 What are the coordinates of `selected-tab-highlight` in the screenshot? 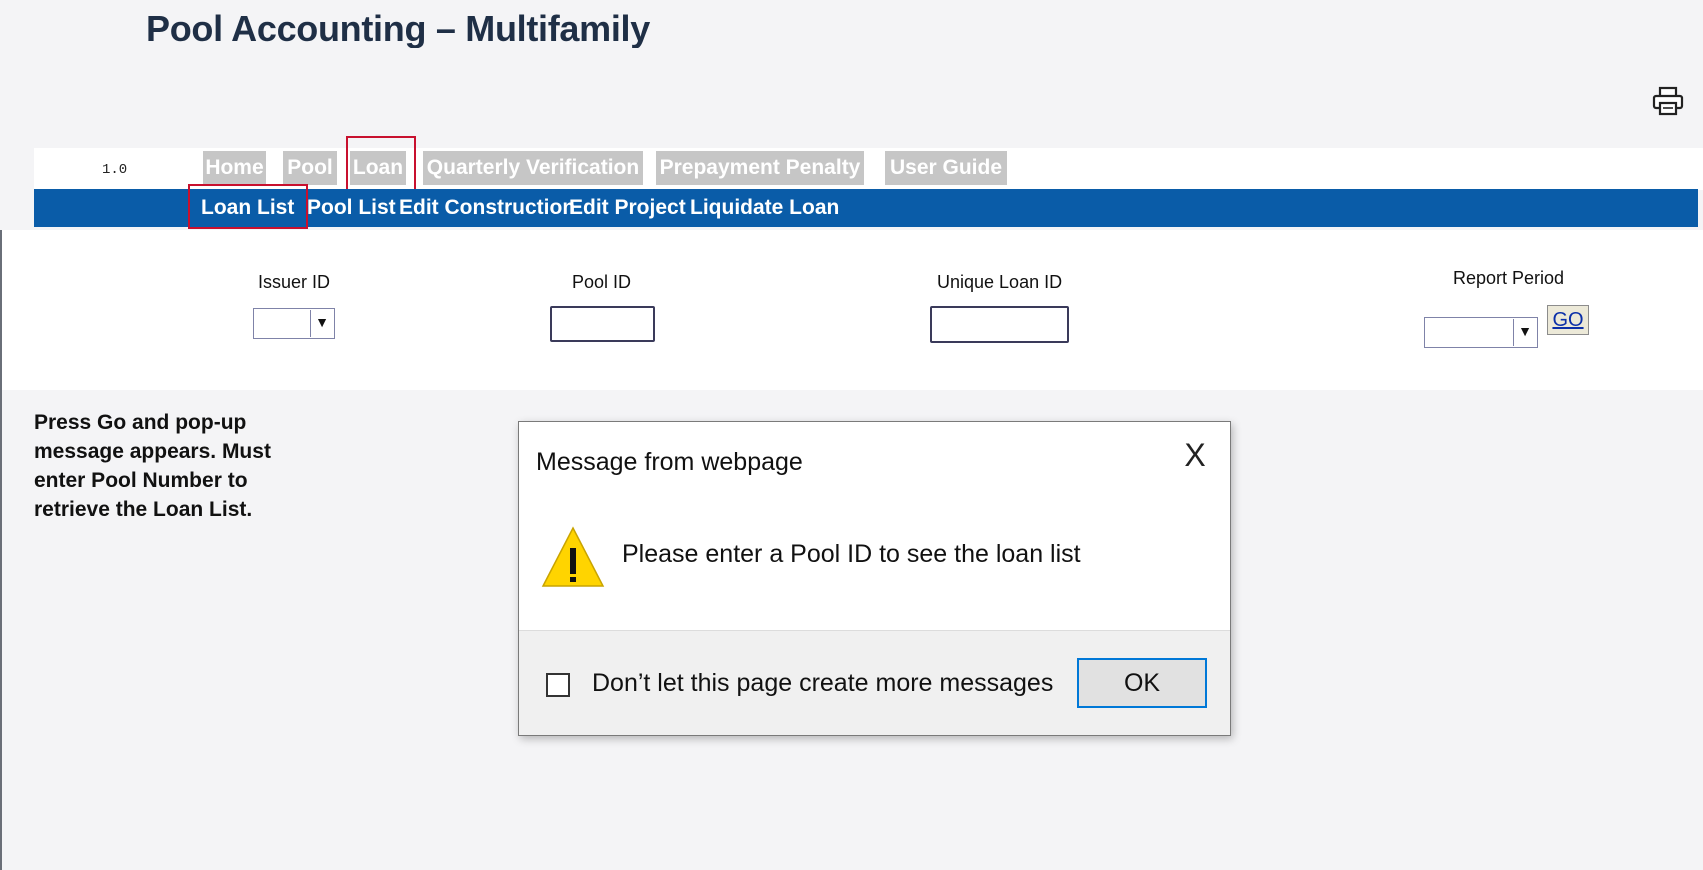 It's located at (381, 165).